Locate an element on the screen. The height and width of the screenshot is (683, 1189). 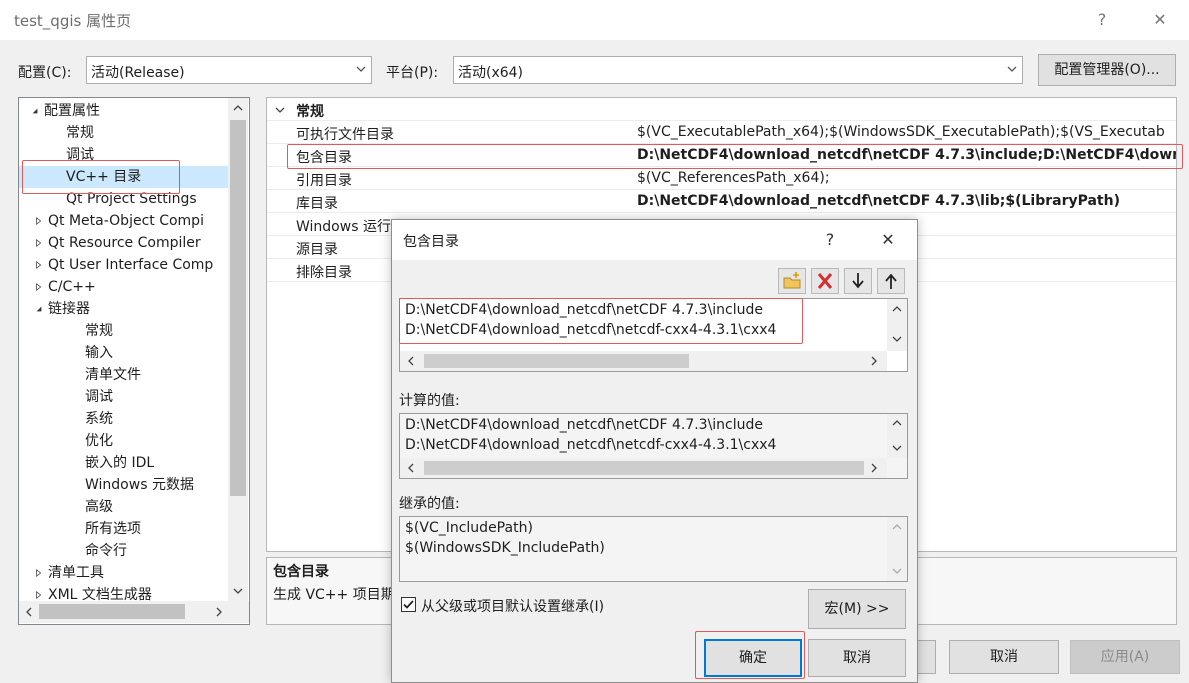
tree-vscroll-thumb is located at coordinates (238, 308).